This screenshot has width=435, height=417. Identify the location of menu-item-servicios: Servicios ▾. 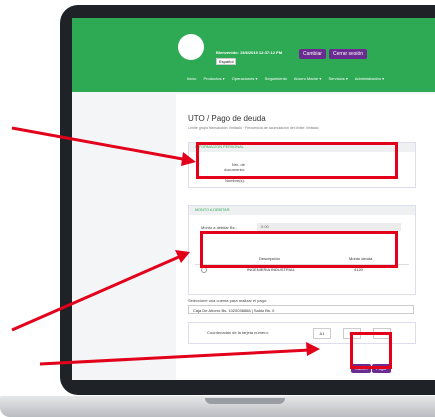
(338, 78).